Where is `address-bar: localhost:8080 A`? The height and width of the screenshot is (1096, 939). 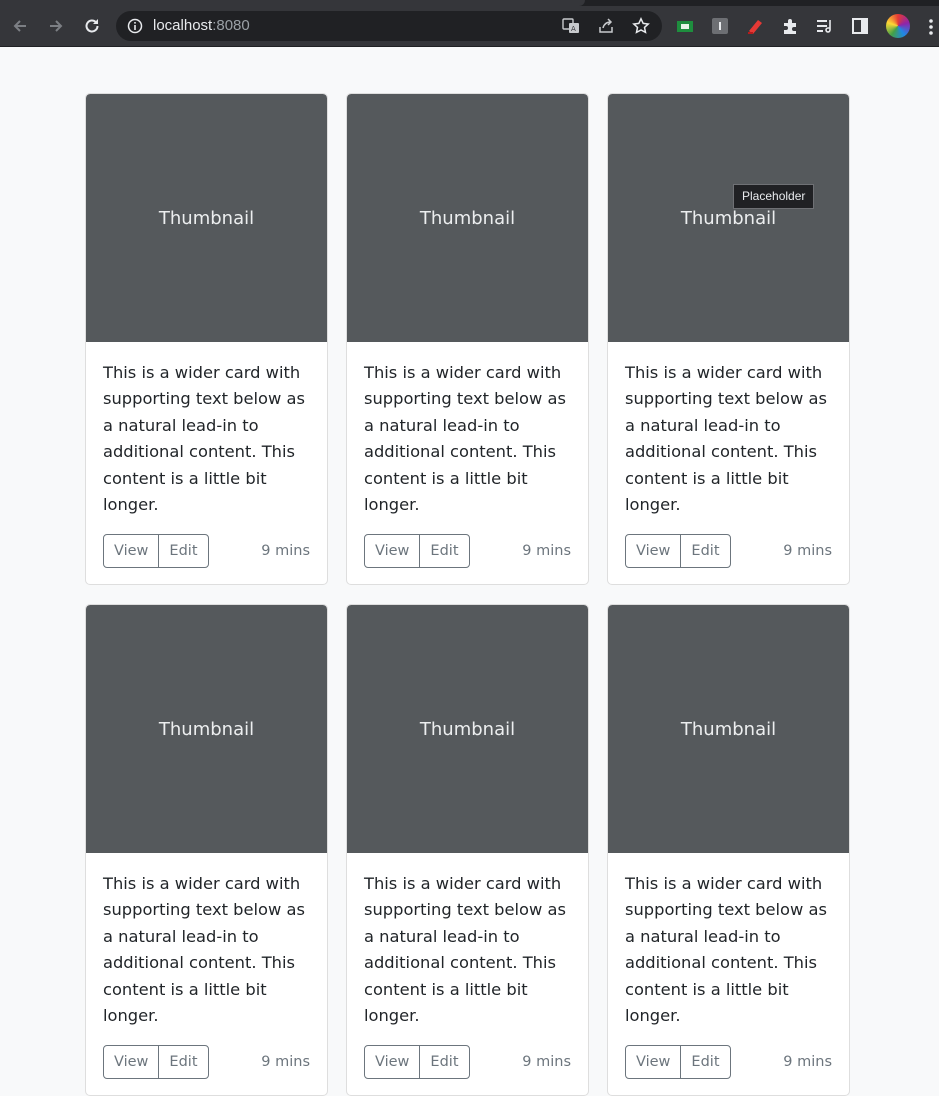
address-bar: localhost:8080 A is located at coordinates (389, 26).